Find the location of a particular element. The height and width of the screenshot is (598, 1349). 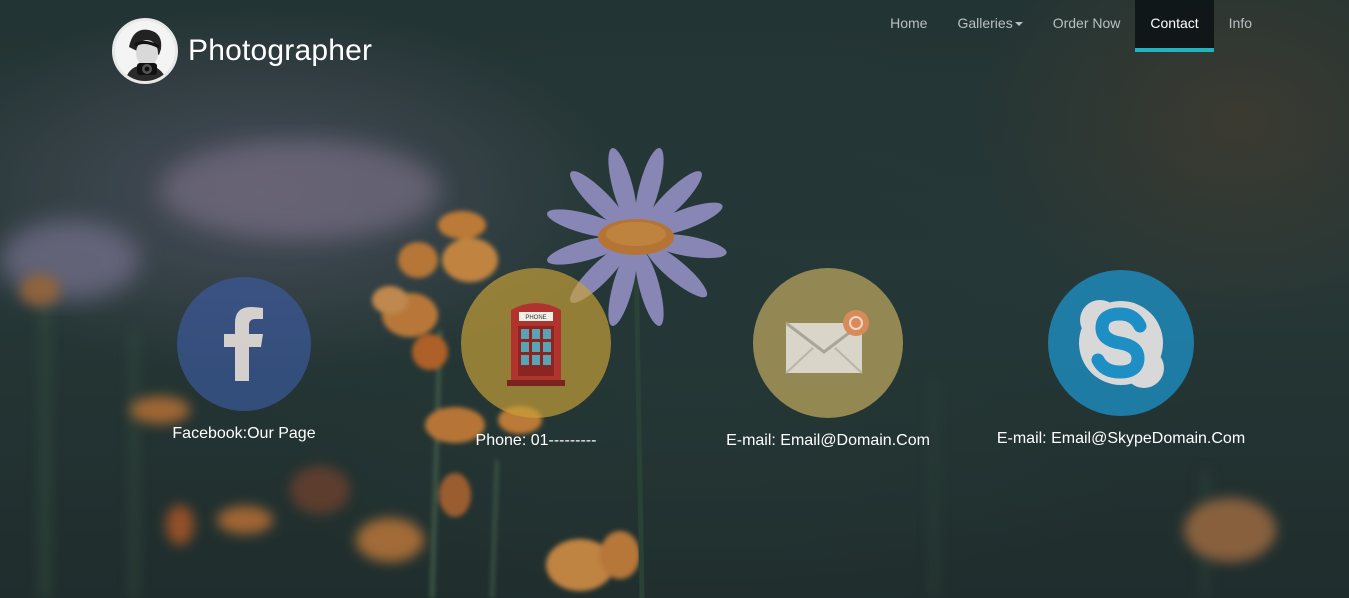

phone-booth-icon: PHONE is located at coordinates (536, 343).